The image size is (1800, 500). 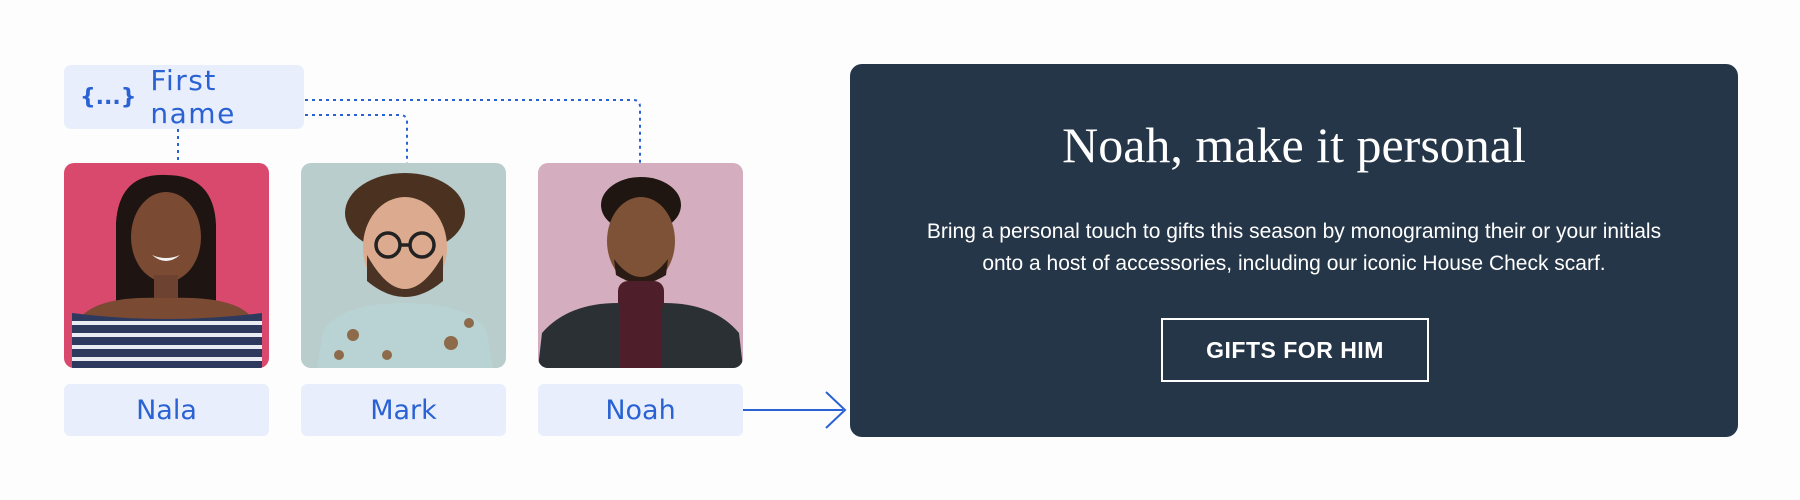 I want to click on connector-to-noah, so click(x=473, y=131).